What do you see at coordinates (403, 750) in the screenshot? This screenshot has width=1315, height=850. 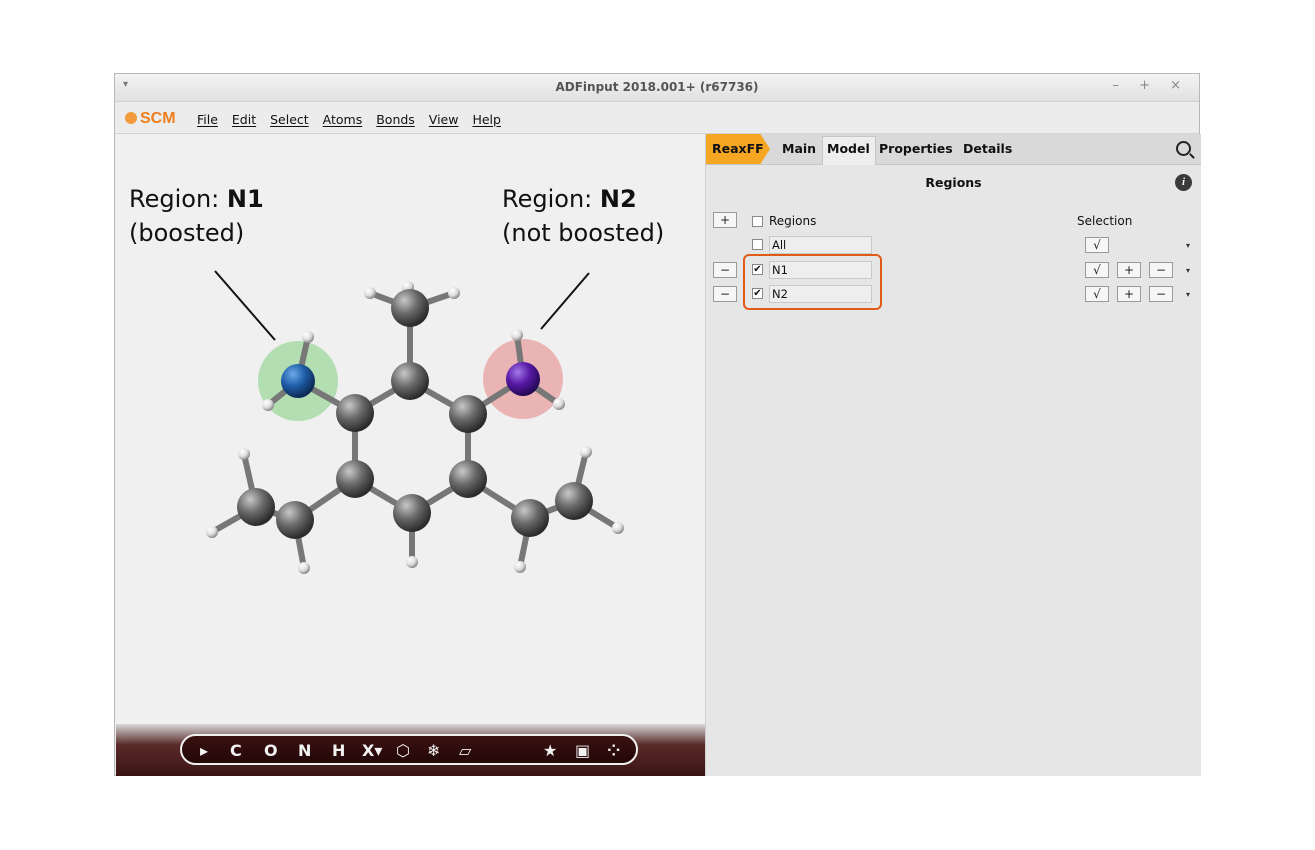 I see `ring-tool-icon: ⬡` at bounding box center [403, 750].